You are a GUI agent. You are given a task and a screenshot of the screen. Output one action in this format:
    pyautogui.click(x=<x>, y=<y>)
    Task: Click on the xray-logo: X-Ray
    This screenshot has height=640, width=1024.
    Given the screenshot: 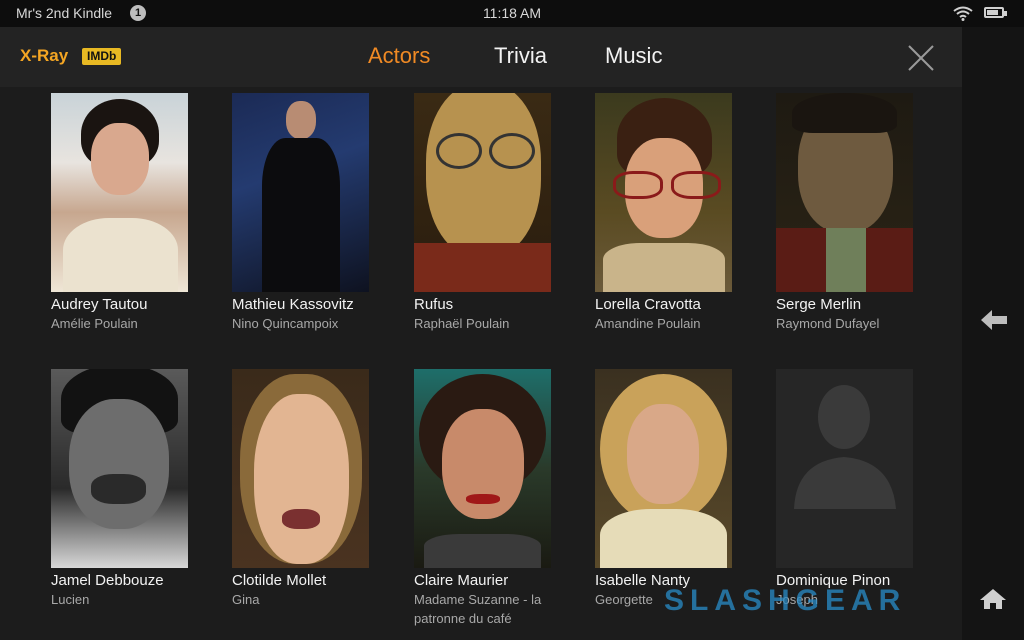 What is the action you would take?
    pyautogui.click(x=44, y=55)
    